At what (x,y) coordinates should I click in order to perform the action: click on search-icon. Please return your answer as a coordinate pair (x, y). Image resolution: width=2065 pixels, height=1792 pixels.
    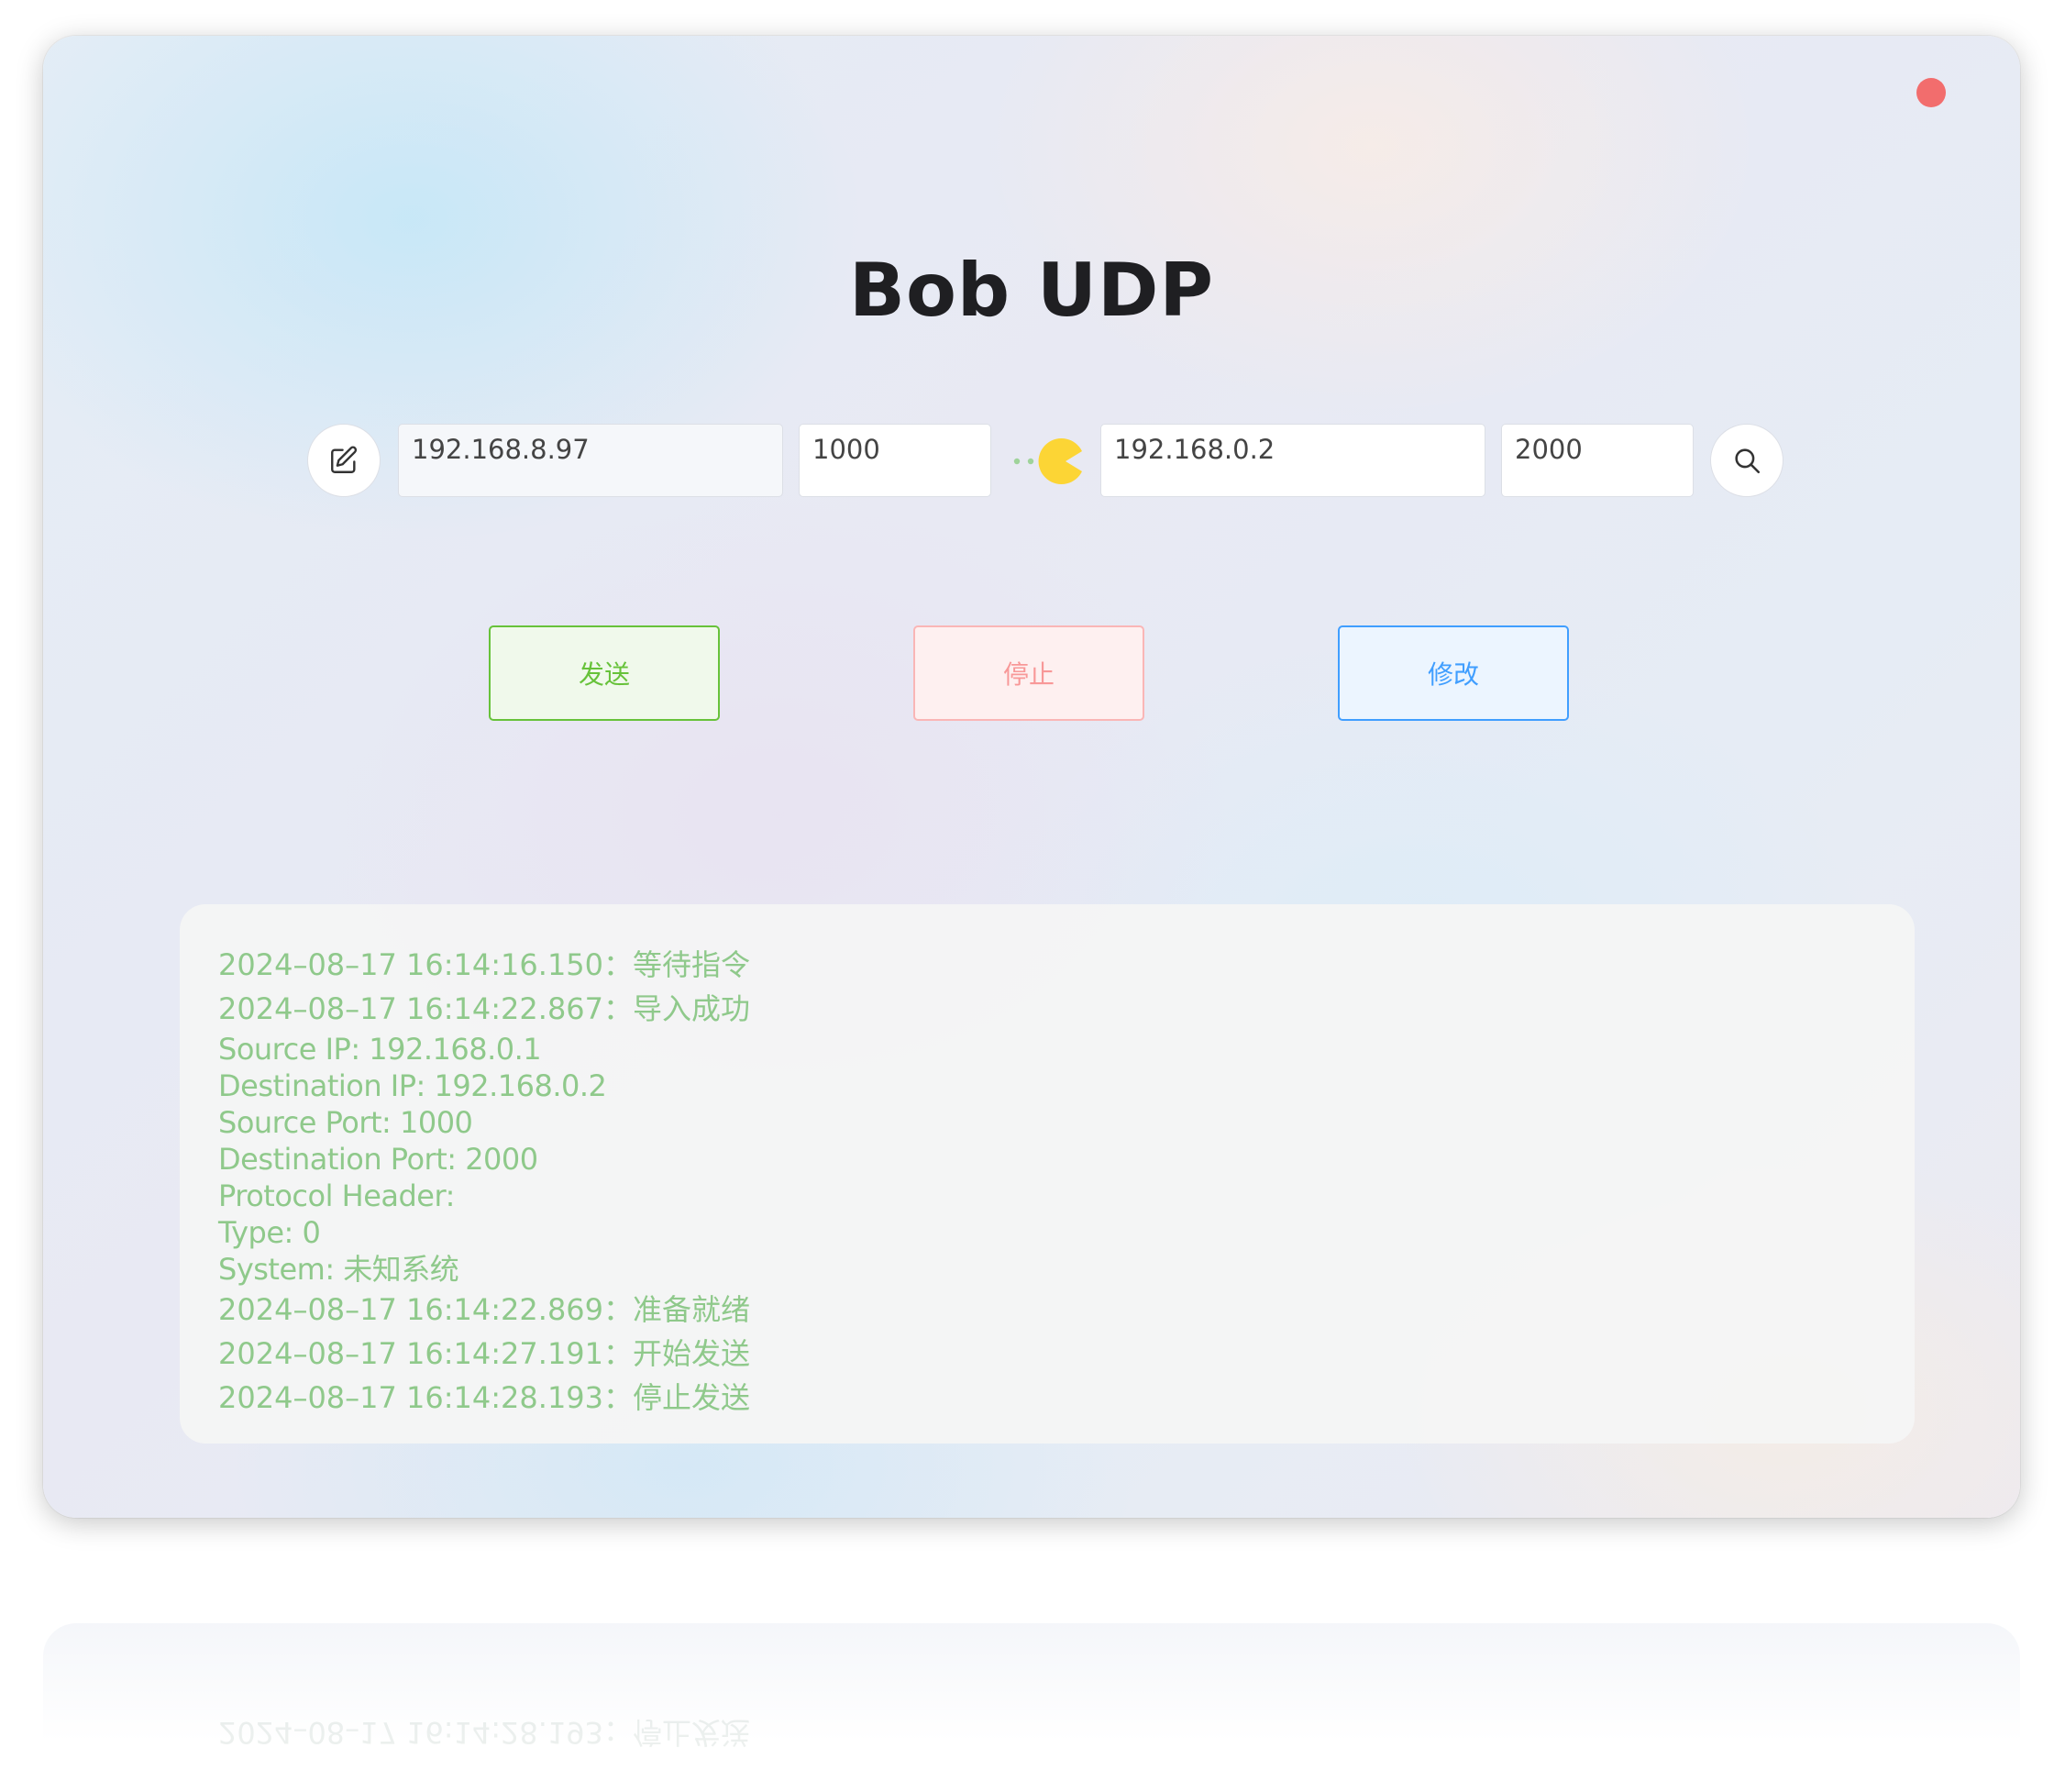
    Looking at the image, I should click on (1748, 461).